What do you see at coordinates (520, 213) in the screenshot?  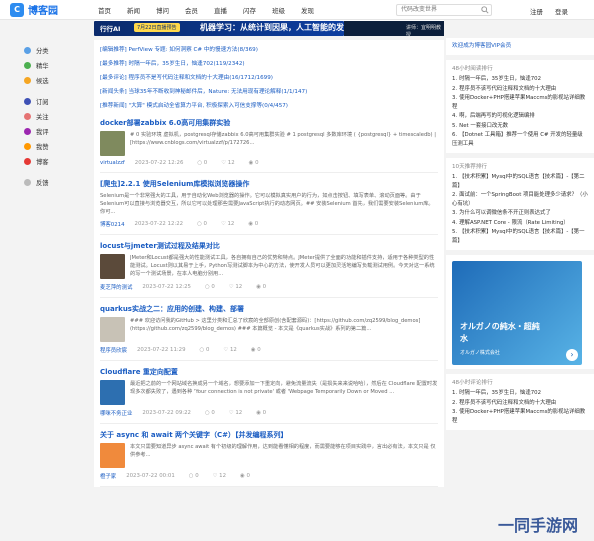 I see `ranking-item: 3. 为什么可以调微信条不开正则表达式了` at bounding box center [520, 213].